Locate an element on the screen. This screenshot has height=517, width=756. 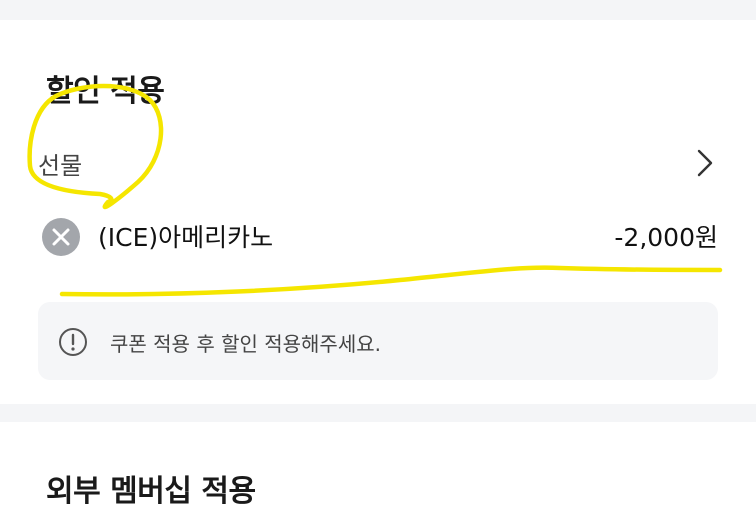
close-icon is located at coordinates (61, 237).